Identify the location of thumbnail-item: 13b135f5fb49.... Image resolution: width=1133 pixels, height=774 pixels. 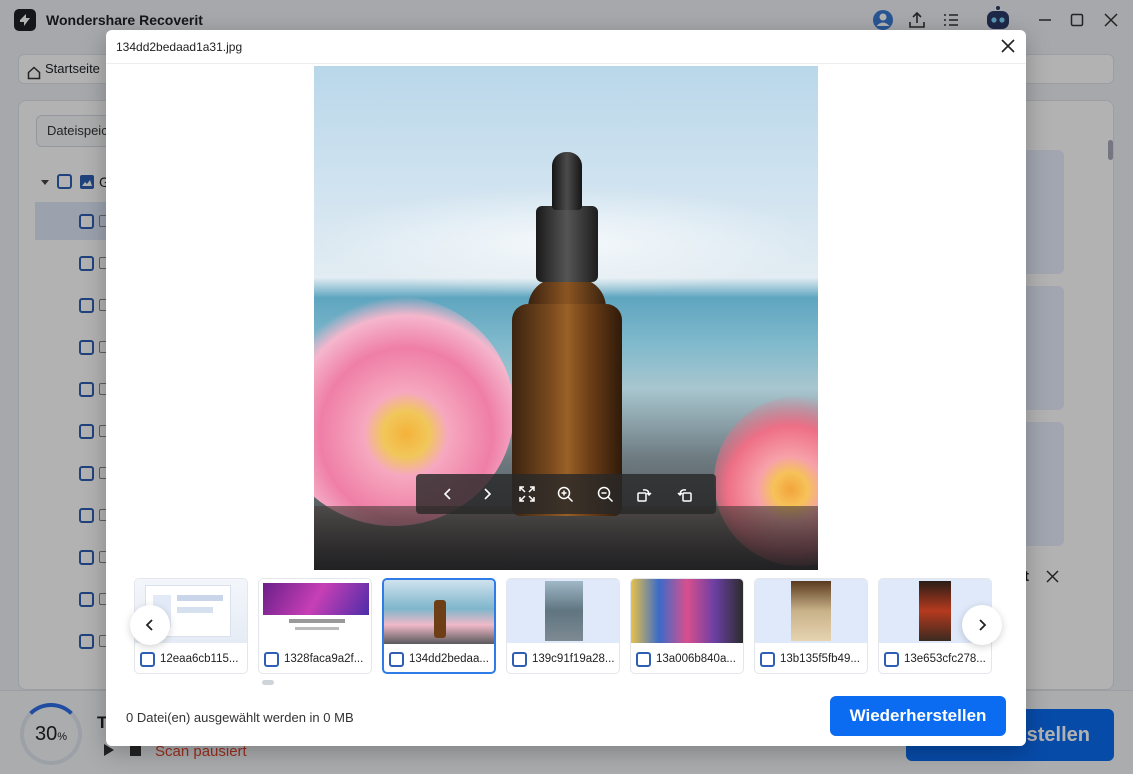
(811, 626).